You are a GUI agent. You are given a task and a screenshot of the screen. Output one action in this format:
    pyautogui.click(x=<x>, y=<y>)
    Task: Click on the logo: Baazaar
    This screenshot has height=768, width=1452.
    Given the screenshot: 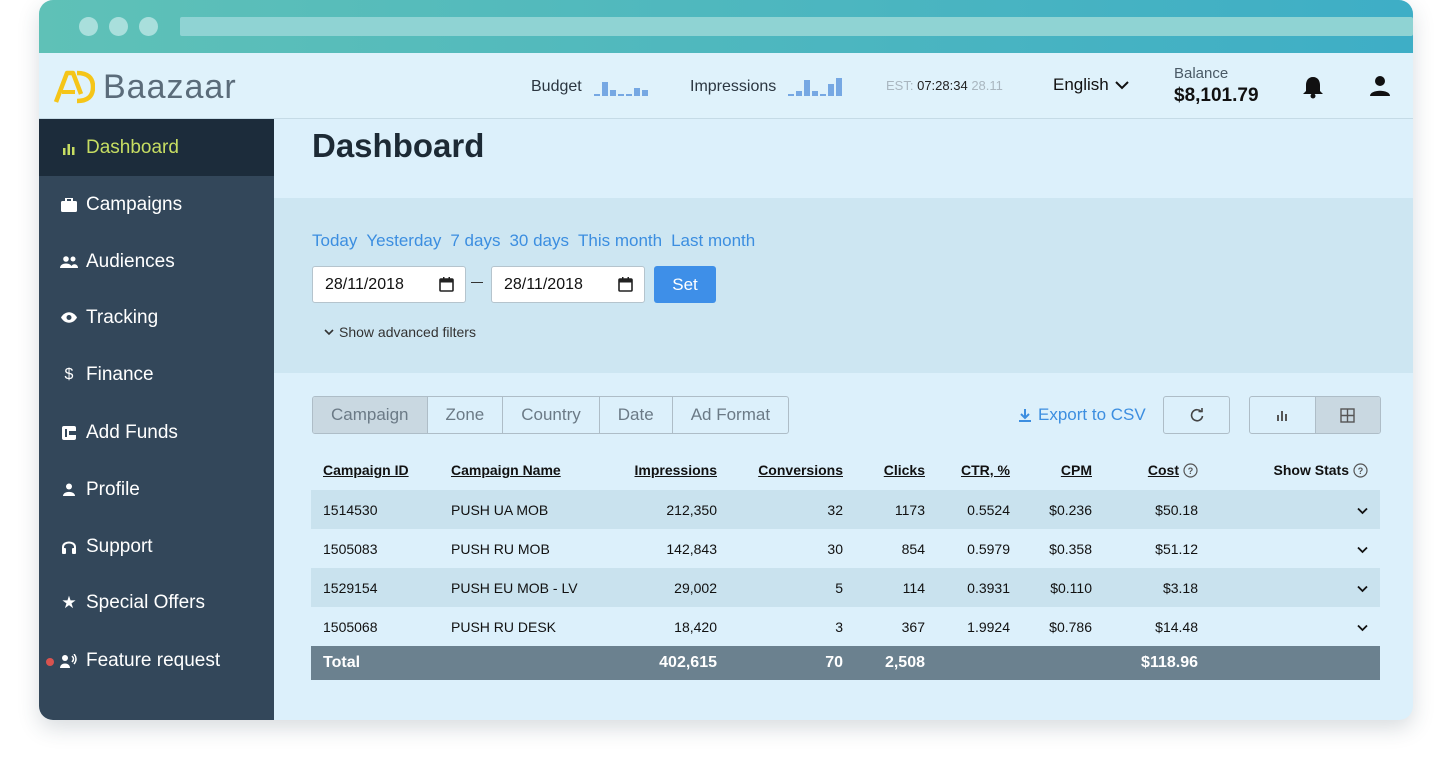 What is the action you would take?
    pyautogui.click(x=145, y=87)
    